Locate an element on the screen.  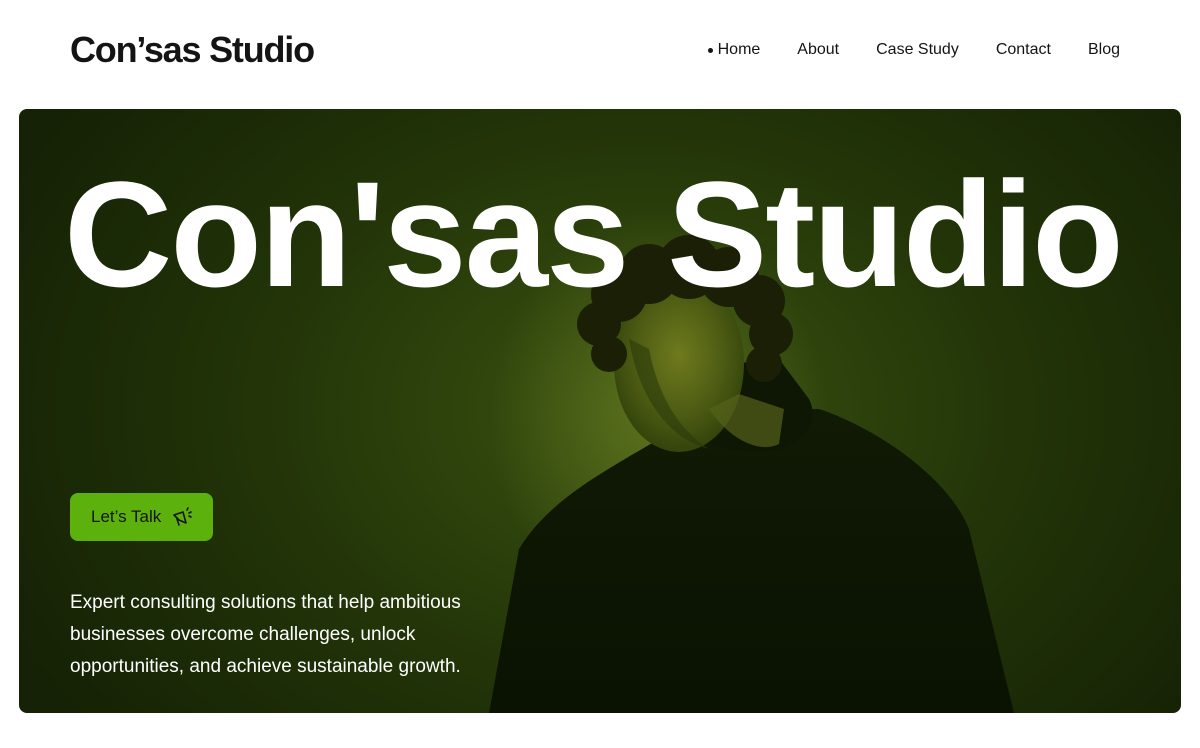
main-nav: Home About Case Study Contact Blog is located at coordinates (913, 50).